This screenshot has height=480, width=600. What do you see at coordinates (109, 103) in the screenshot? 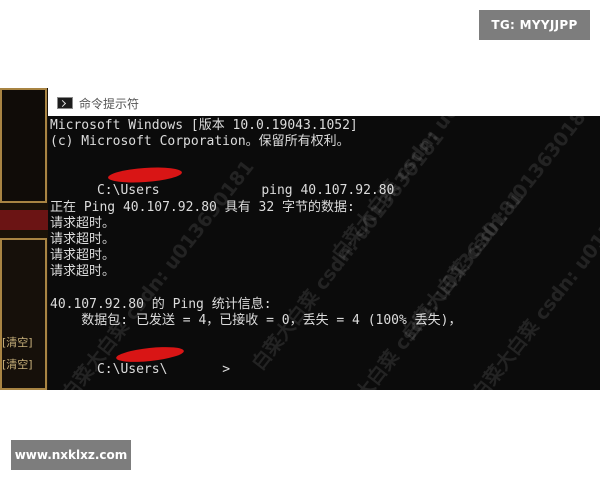
I see `window-title: 命令提示符` at bounding box center [109, 103].